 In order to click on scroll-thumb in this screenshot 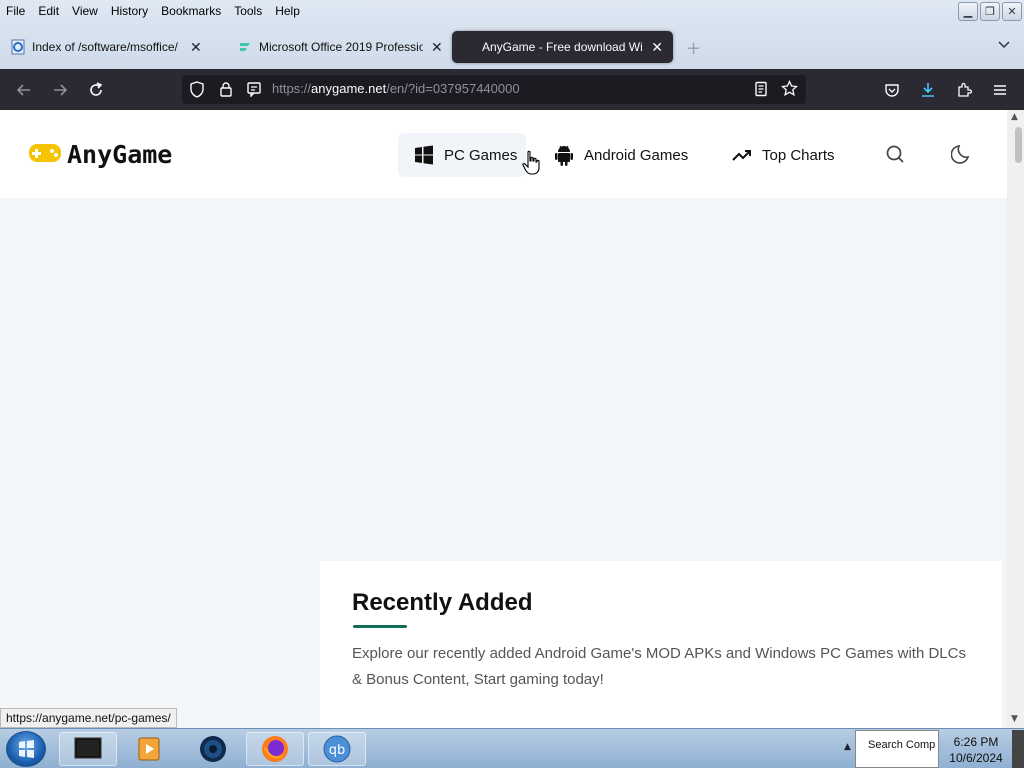, I will do `click(1018, 145)`.